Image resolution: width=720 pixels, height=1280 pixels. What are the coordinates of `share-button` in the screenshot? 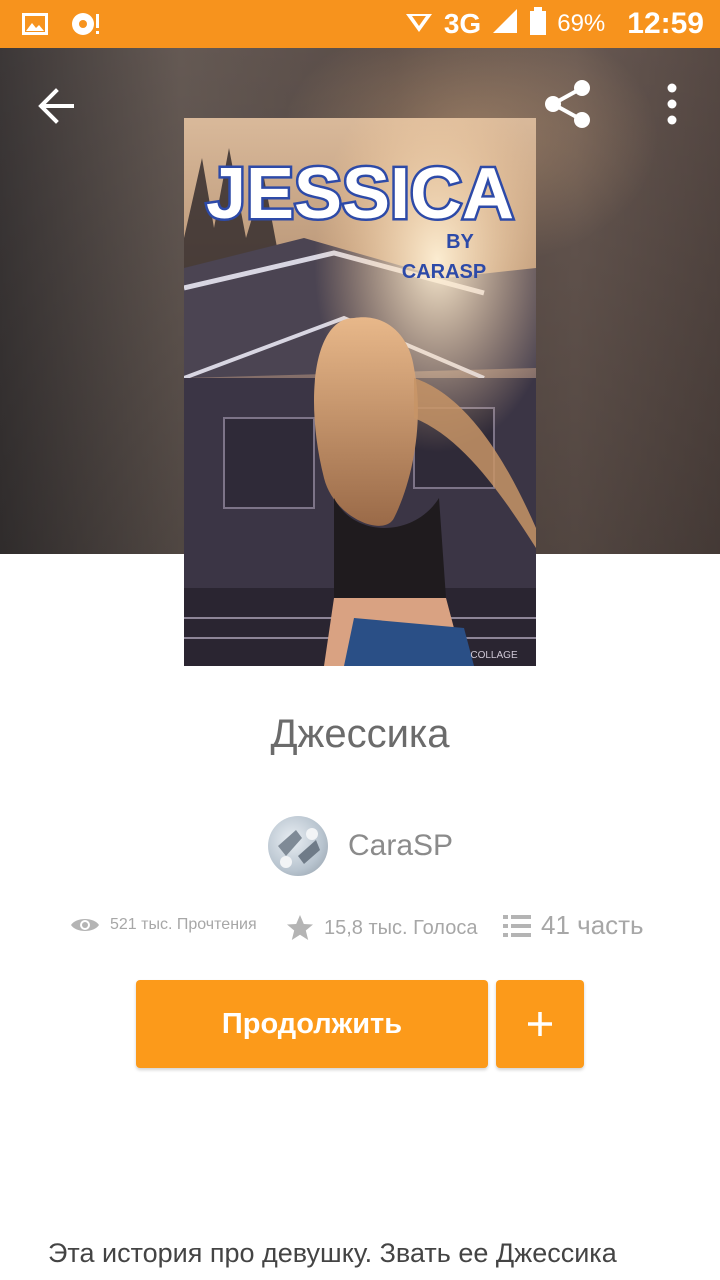 It's located at (568, 104).